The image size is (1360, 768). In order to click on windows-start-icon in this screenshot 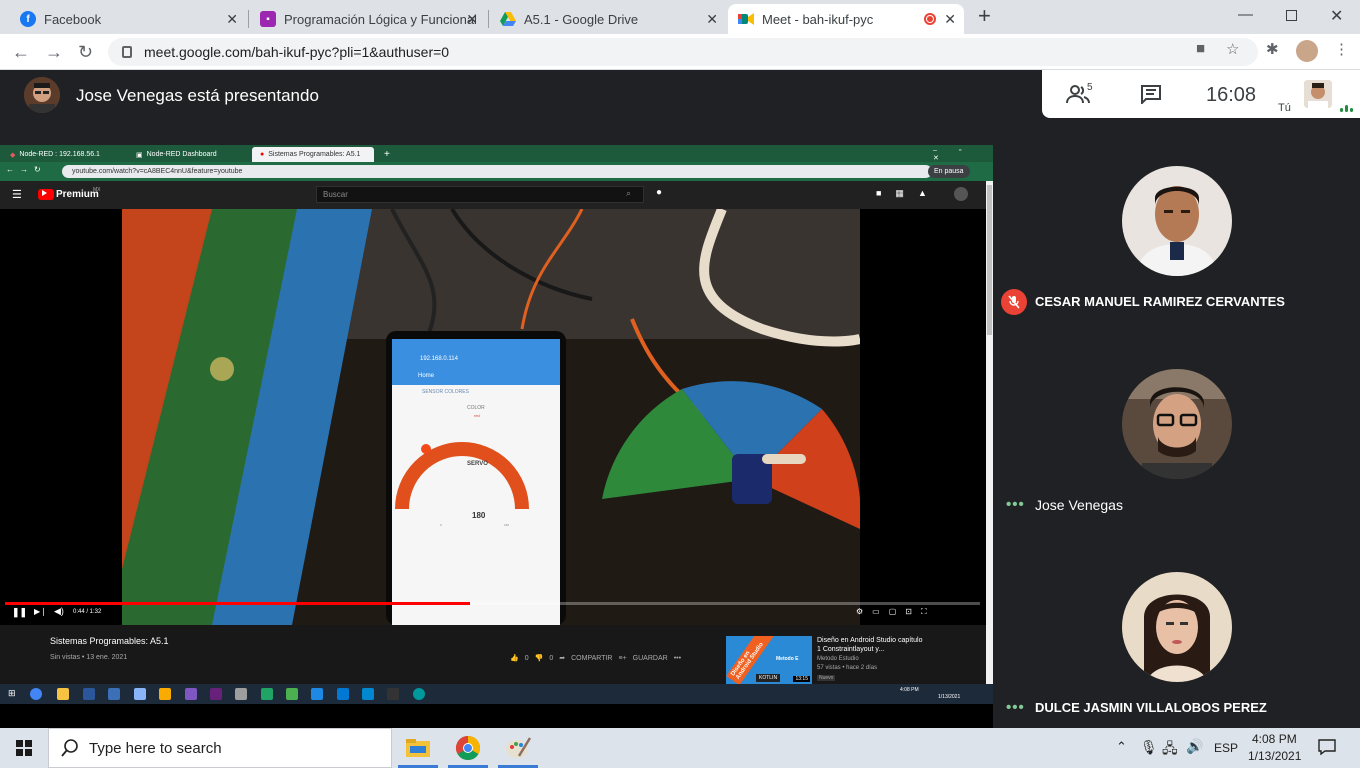, I will do `click(24, 750)`.